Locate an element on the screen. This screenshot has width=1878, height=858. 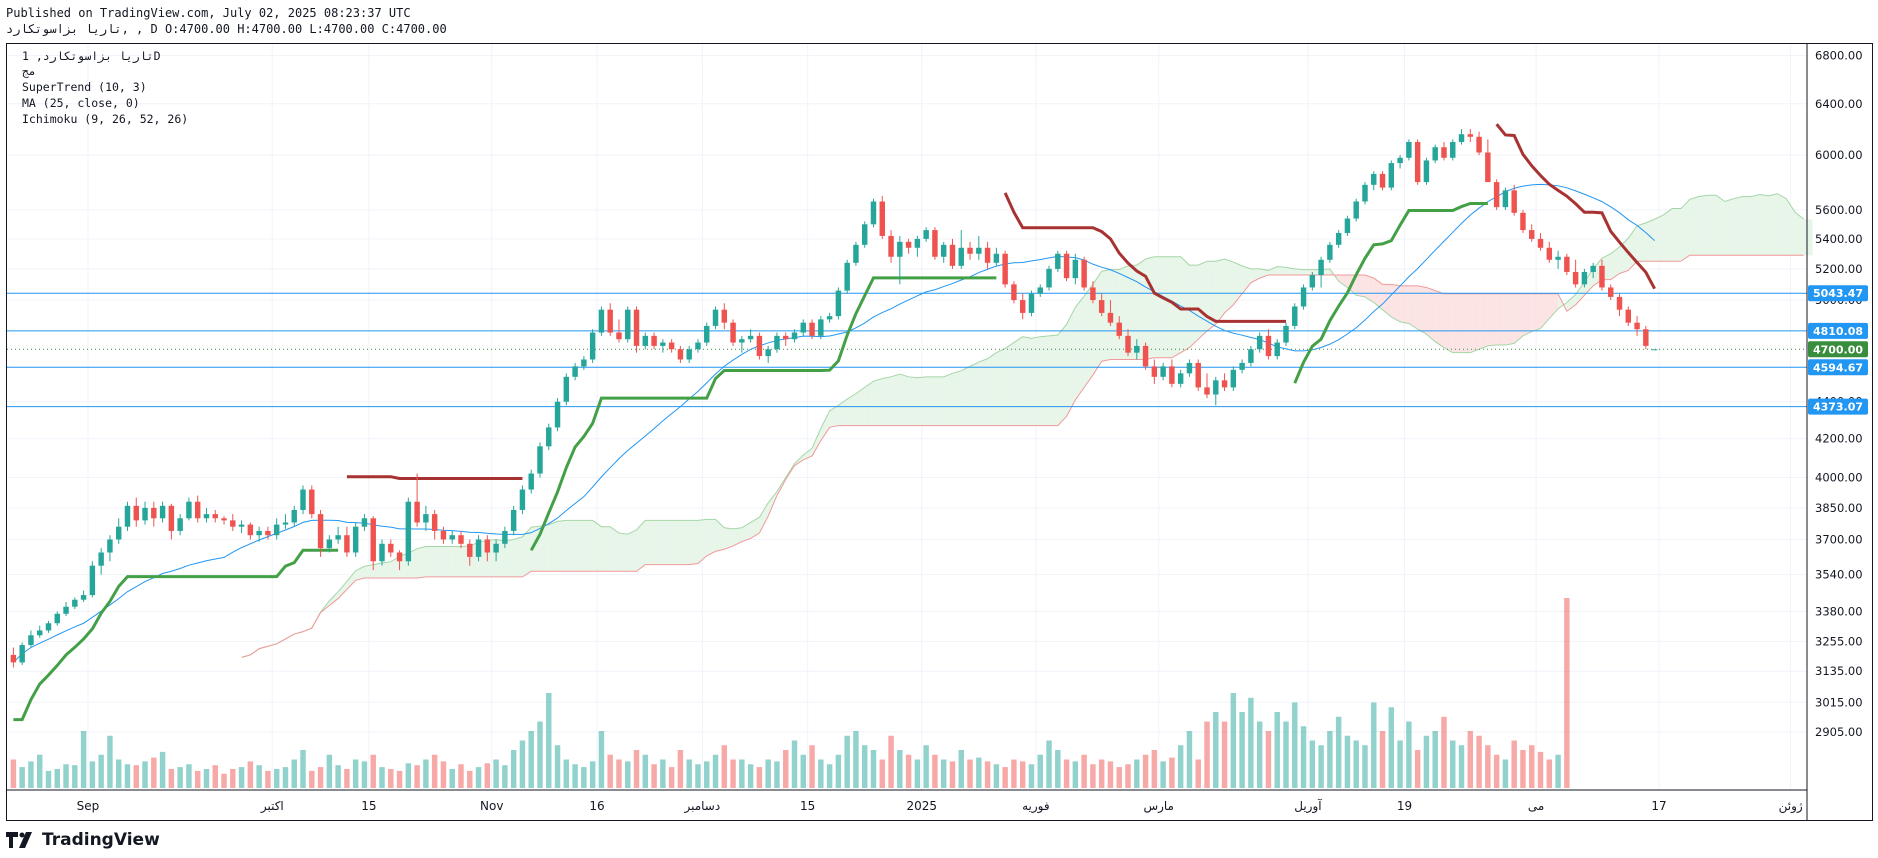
x-tick-label: دسامبر is located at coordinates (701, 806).